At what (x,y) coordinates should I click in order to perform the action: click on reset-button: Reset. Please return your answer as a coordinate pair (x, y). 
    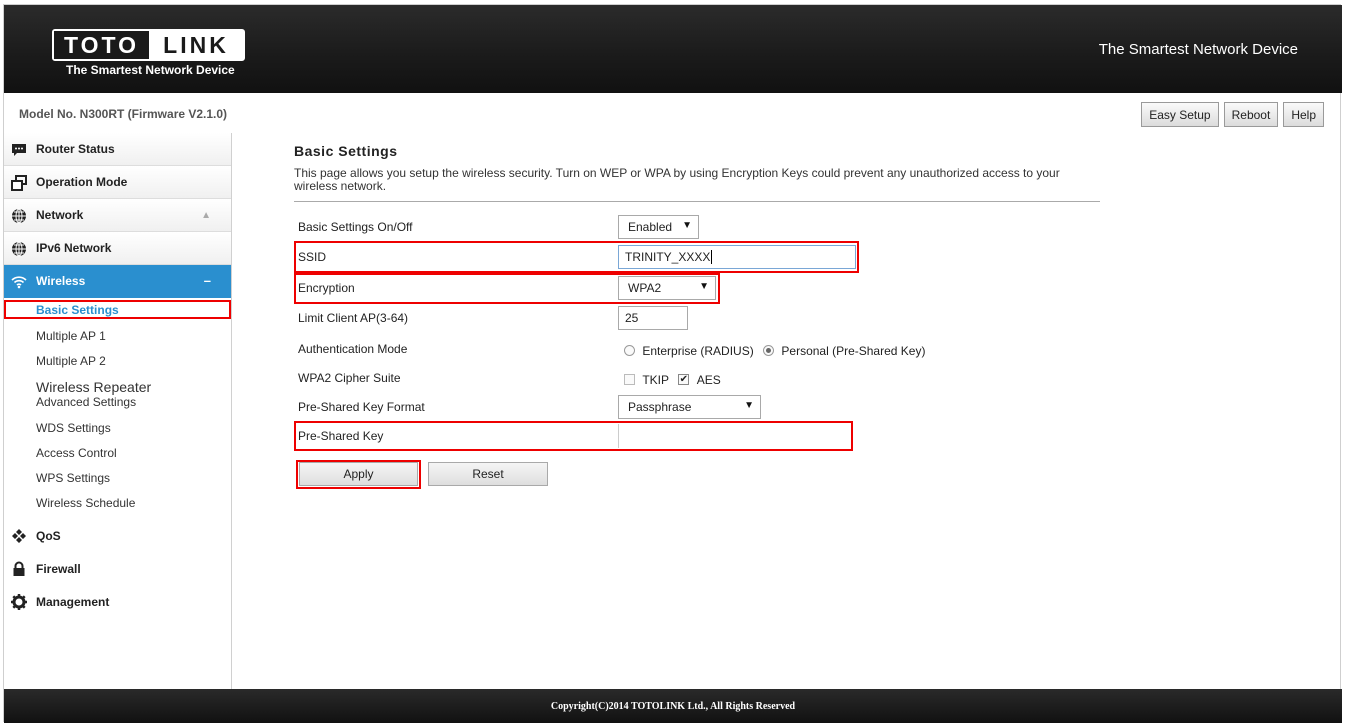
    Looking at the image, I should click on (488, 474).